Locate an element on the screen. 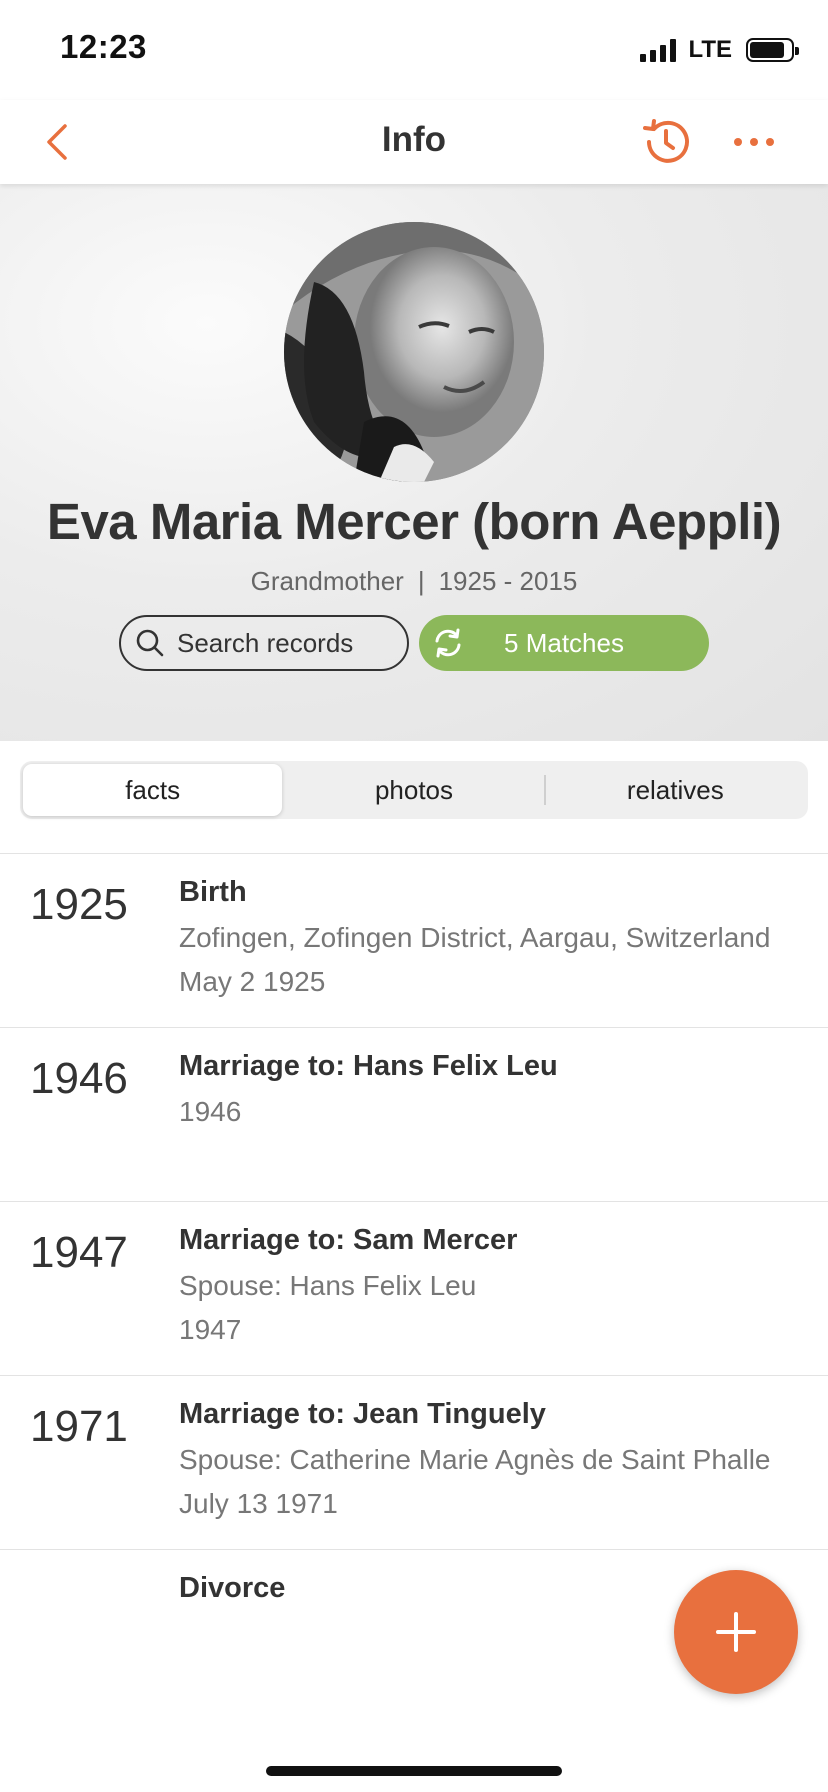 The image size is (828, 1792). fact-year: 1947 is located at coordinates (79, 1252).